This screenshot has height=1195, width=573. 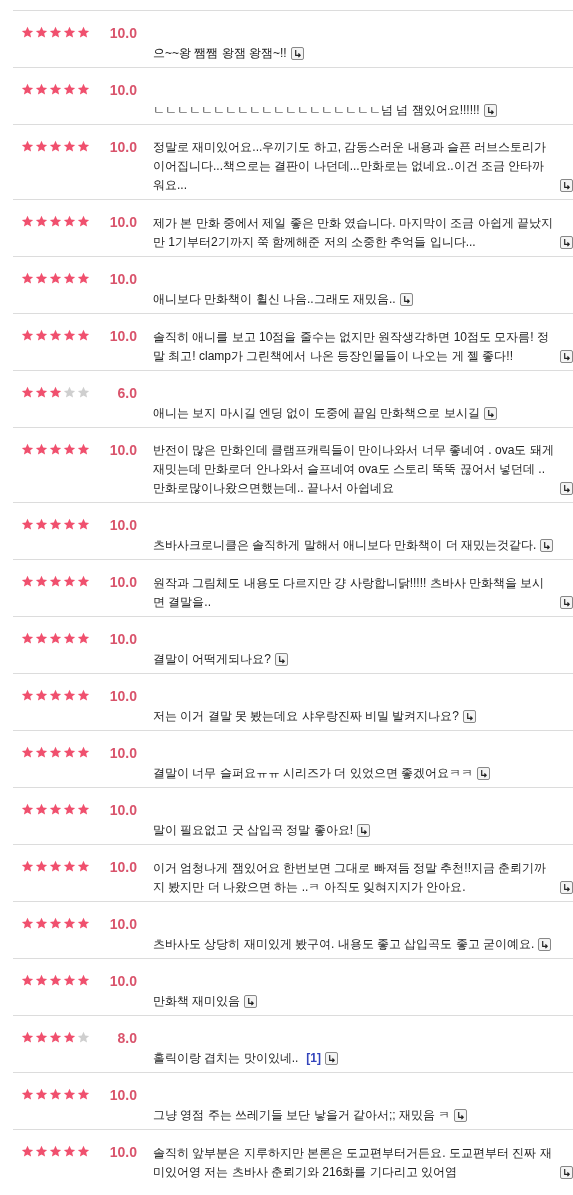 What do you see at coordinates (316, 413) in the screenshot?
I see `review-text: 애니는 보지 마시길 엔딩 없이 도중에 끝임 만화책으로 보시길` at bounding box center [316, 413].